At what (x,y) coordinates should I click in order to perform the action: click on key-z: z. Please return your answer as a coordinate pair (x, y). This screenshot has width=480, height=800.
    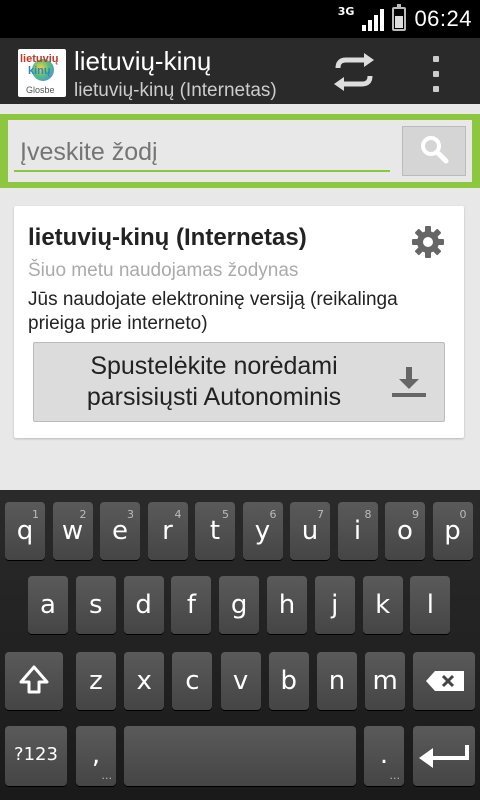
    Looking at the image, I should click on (96, 681).